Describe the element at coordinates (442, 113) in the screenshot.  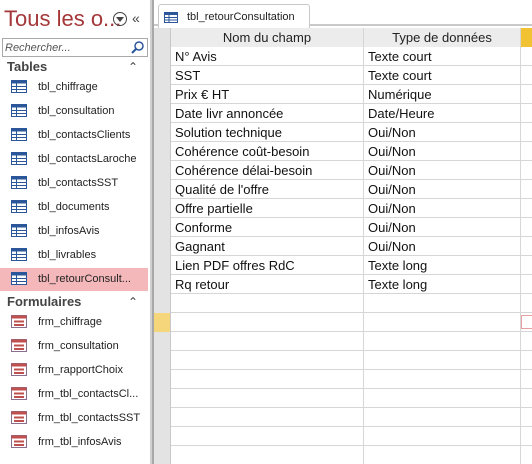
I see `data-type-cell: Date/Heure` at that location.